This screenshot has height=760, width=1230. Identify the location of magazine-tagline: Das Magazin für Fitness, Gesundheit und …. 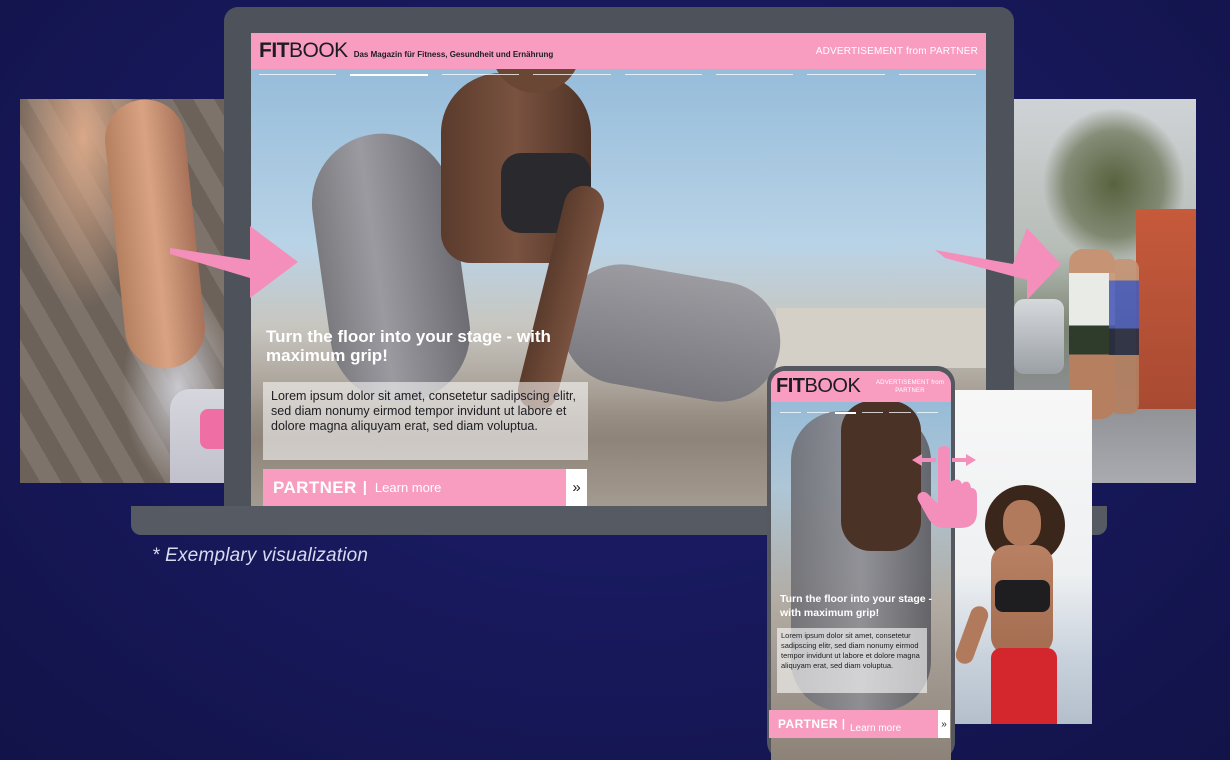
(453, 54).